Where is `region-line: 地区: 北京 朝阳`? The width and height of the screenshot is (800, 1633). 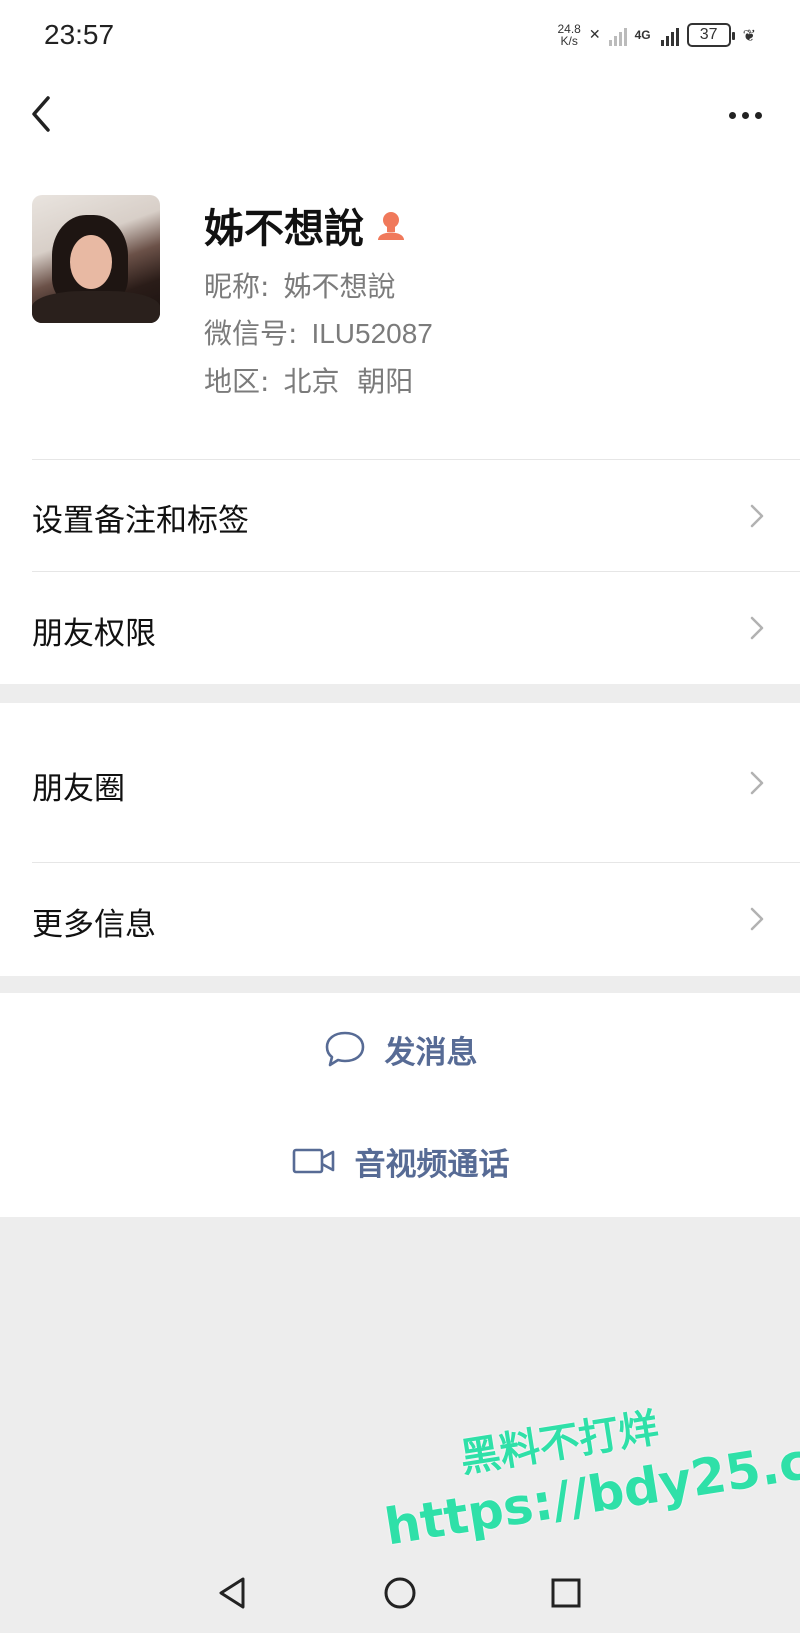 region-line: 地区: 北京 朝阳 is located at coordinates (308, 380).